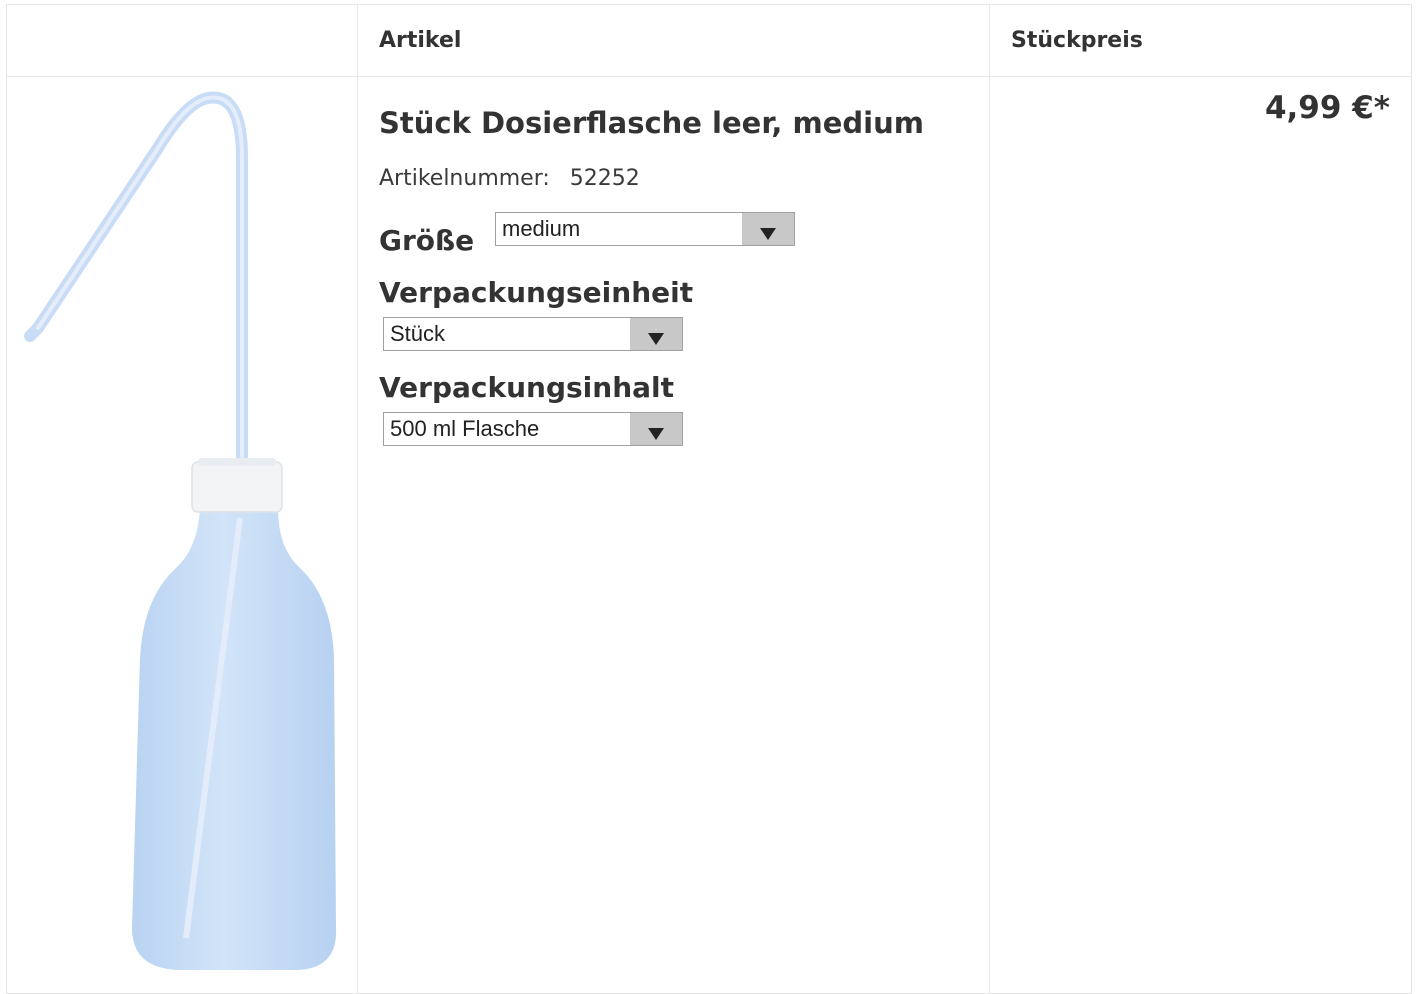  I want to click on packaging-content-select-arrow, so click(656, 429).